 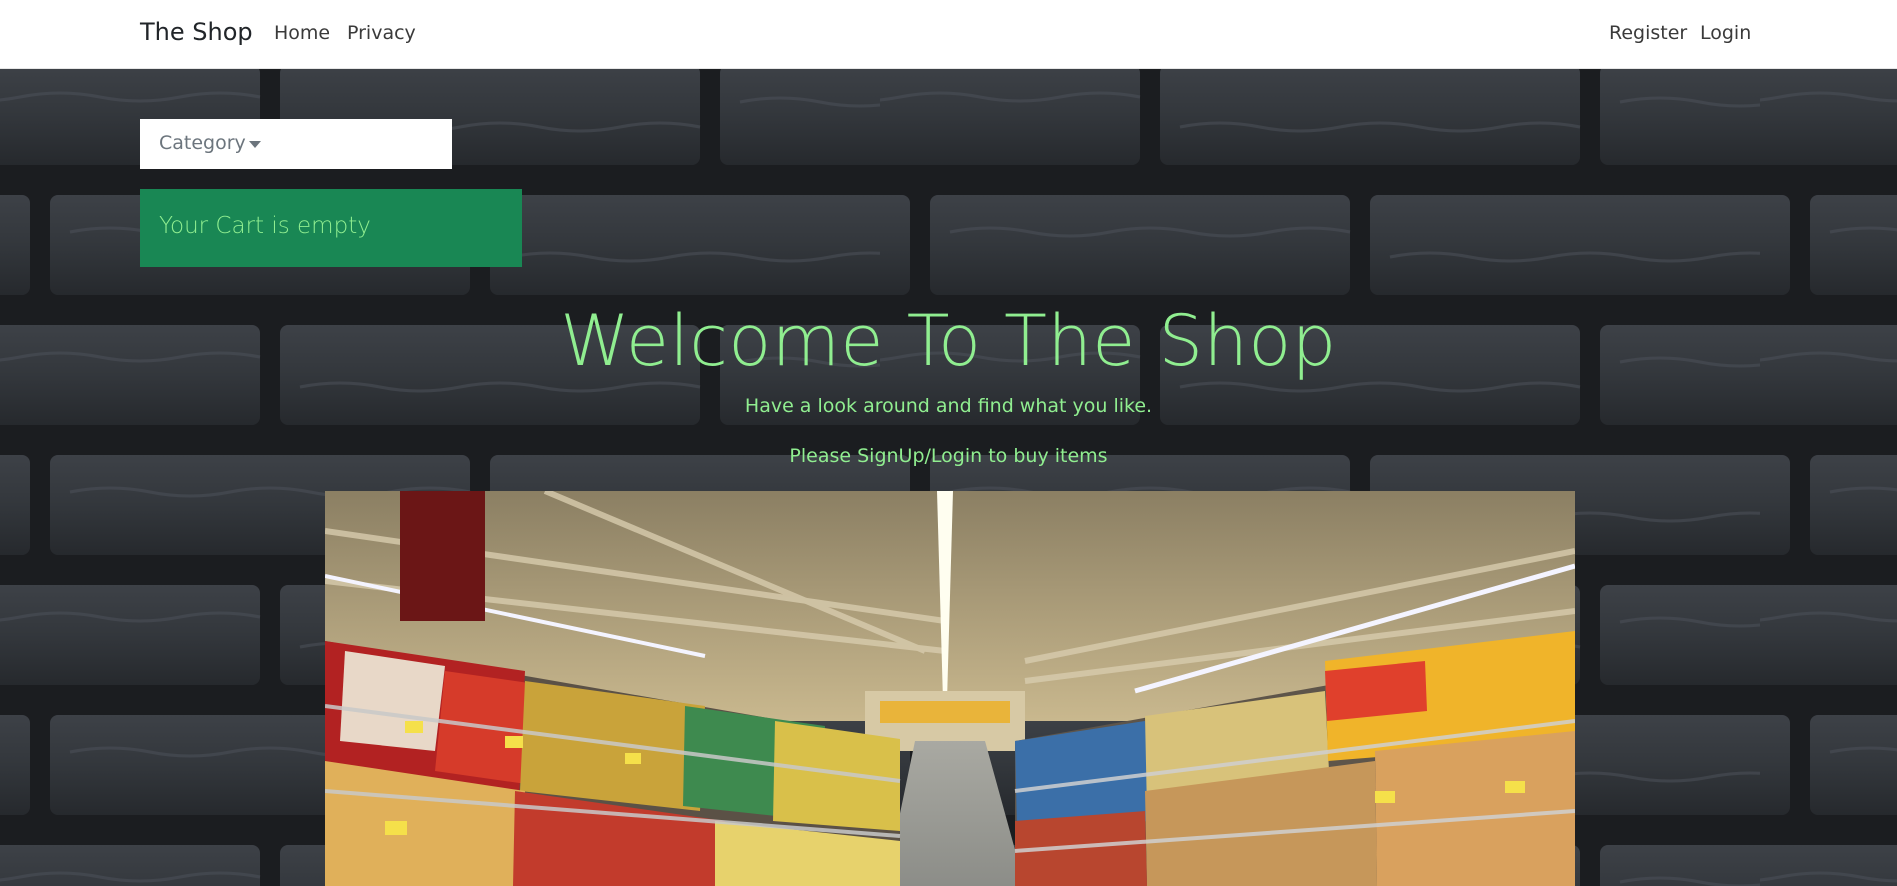 I want to click on navbar: The Shop Home Privacy Register Login, so click(x=948, y=34).